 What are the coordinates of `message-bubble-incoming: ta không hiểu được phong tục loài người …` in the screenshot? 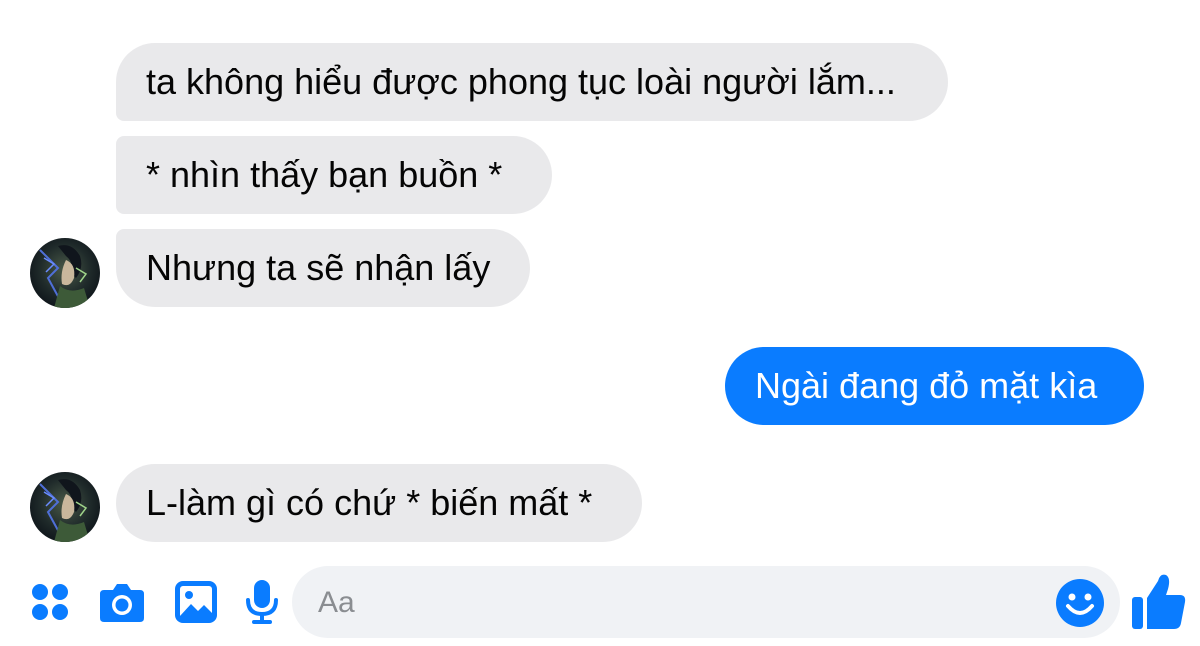 It's located at (532, 82).